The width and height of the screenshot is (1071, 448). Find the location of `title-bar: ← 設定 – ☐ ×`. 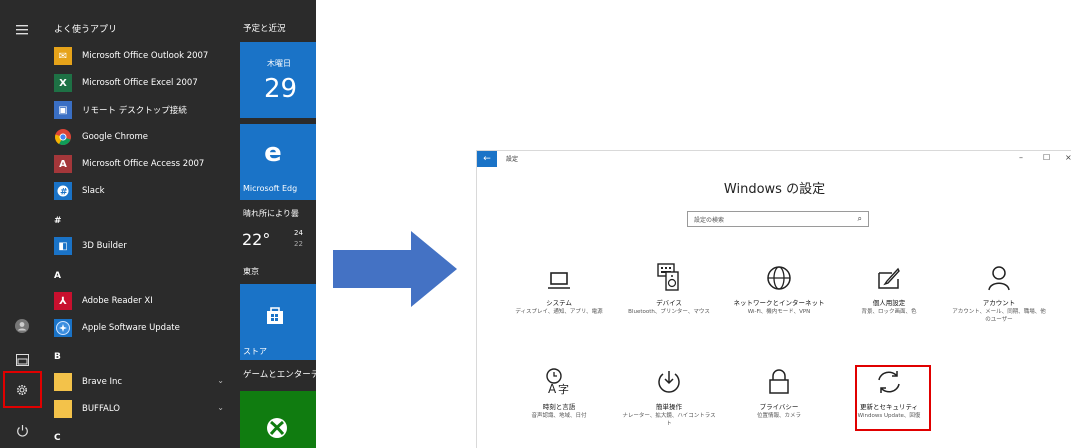

title-bar: ← 設定 – ☐ × is located at coordinates (774, 159).